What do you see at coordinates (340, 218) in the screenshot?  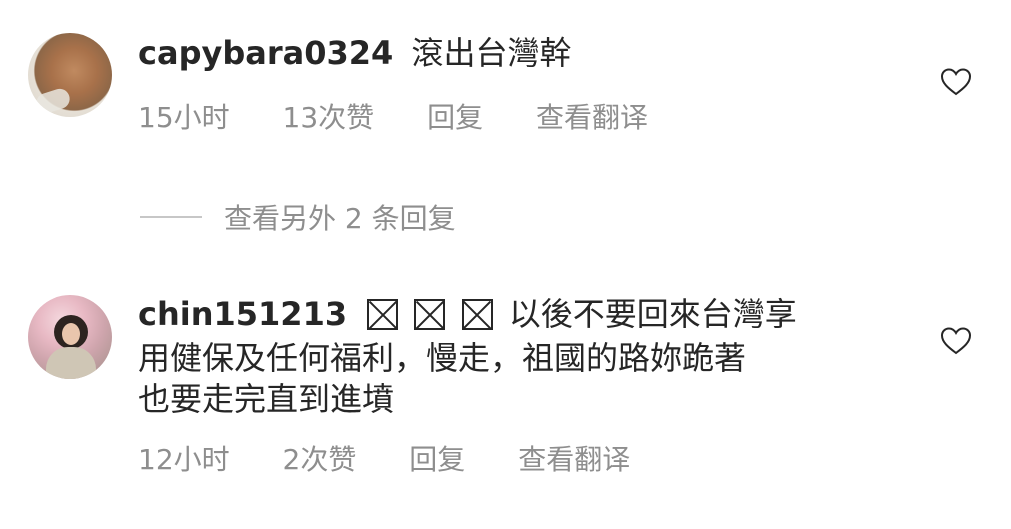 I see `view-more-replies-label: 查看另外 2 条回复` at bounding box center [340, 218].